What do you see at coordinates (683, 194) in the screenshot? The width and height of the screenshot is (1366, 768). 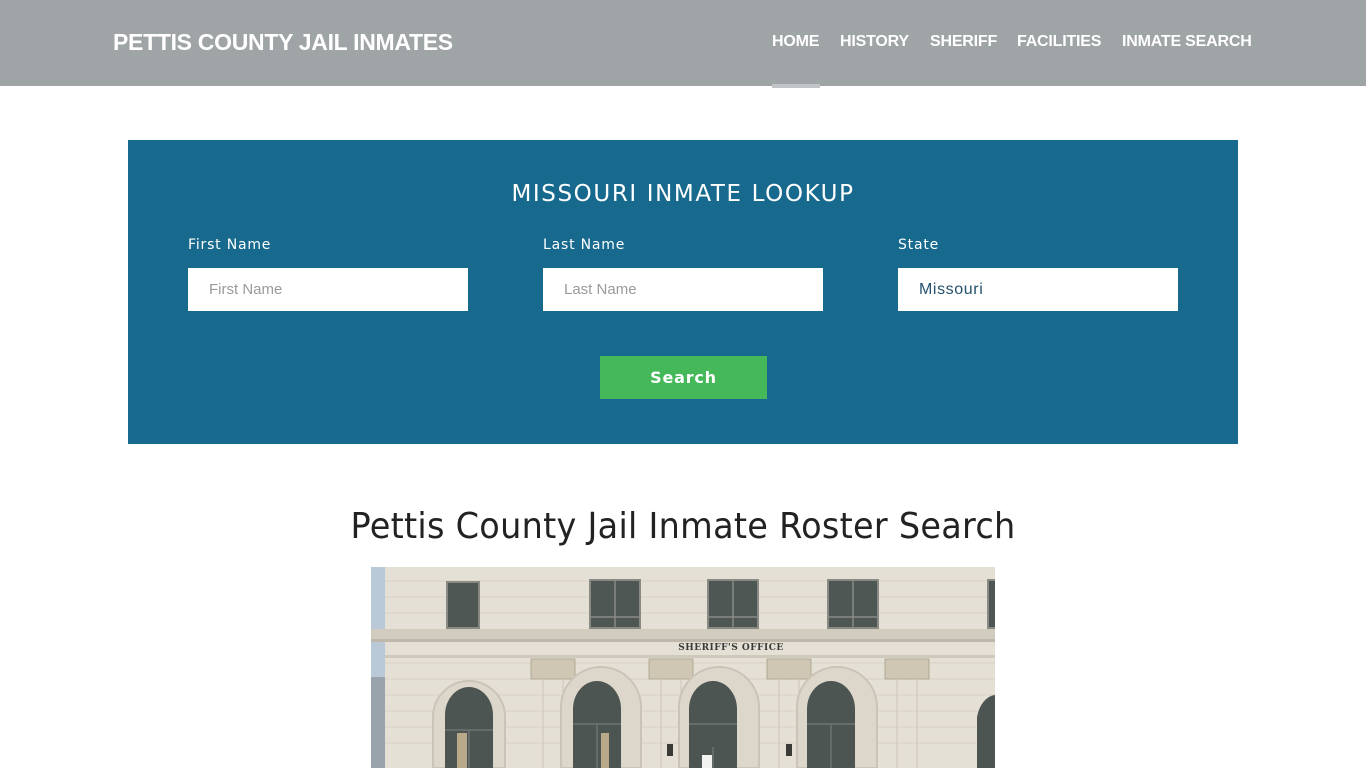 I see `lookup-title: MISSOURI INMATE LOOKUP` at bounding box center [683, 194].